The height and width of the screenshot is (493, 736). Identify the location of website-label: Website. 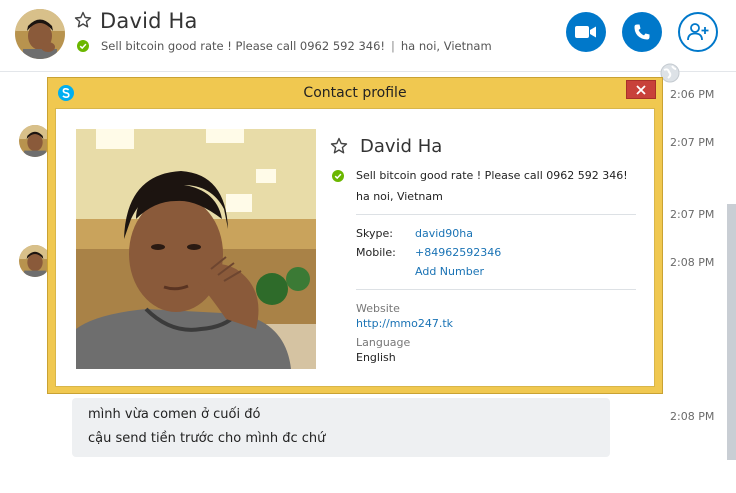
(378, 308).